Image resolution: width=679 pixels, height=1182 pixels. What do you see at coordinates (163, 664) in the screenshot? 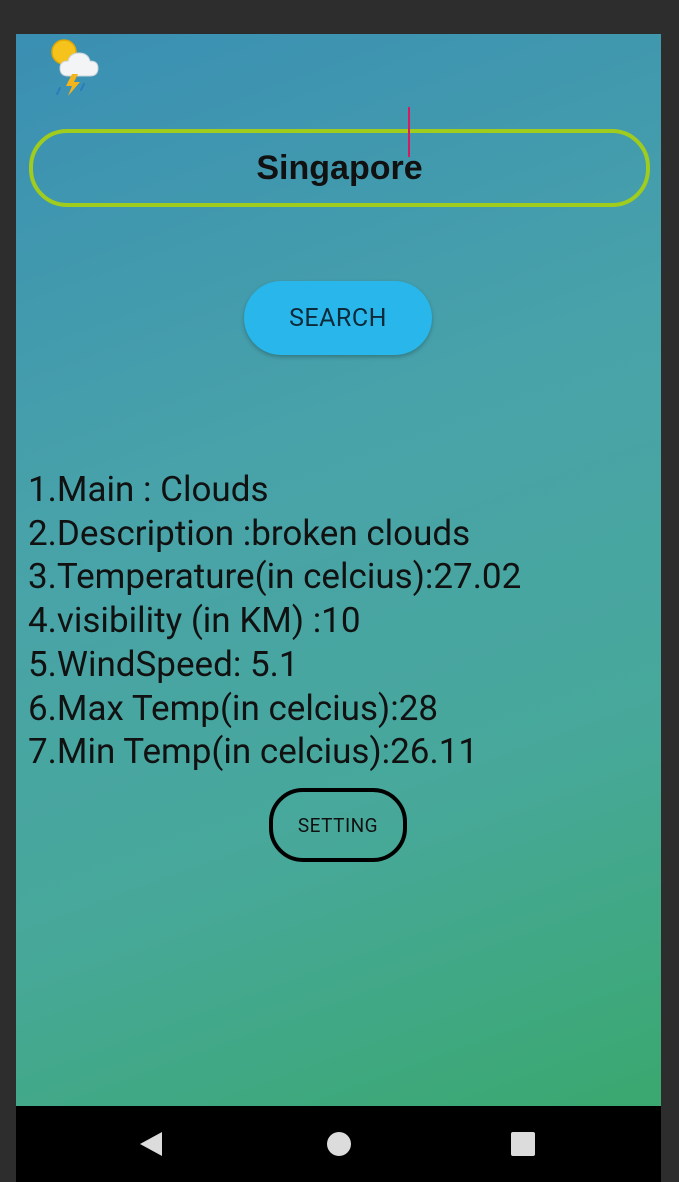
I see `result-windspeed: 5.WindSpeed: 5.1` at bounding box center [163, 664].